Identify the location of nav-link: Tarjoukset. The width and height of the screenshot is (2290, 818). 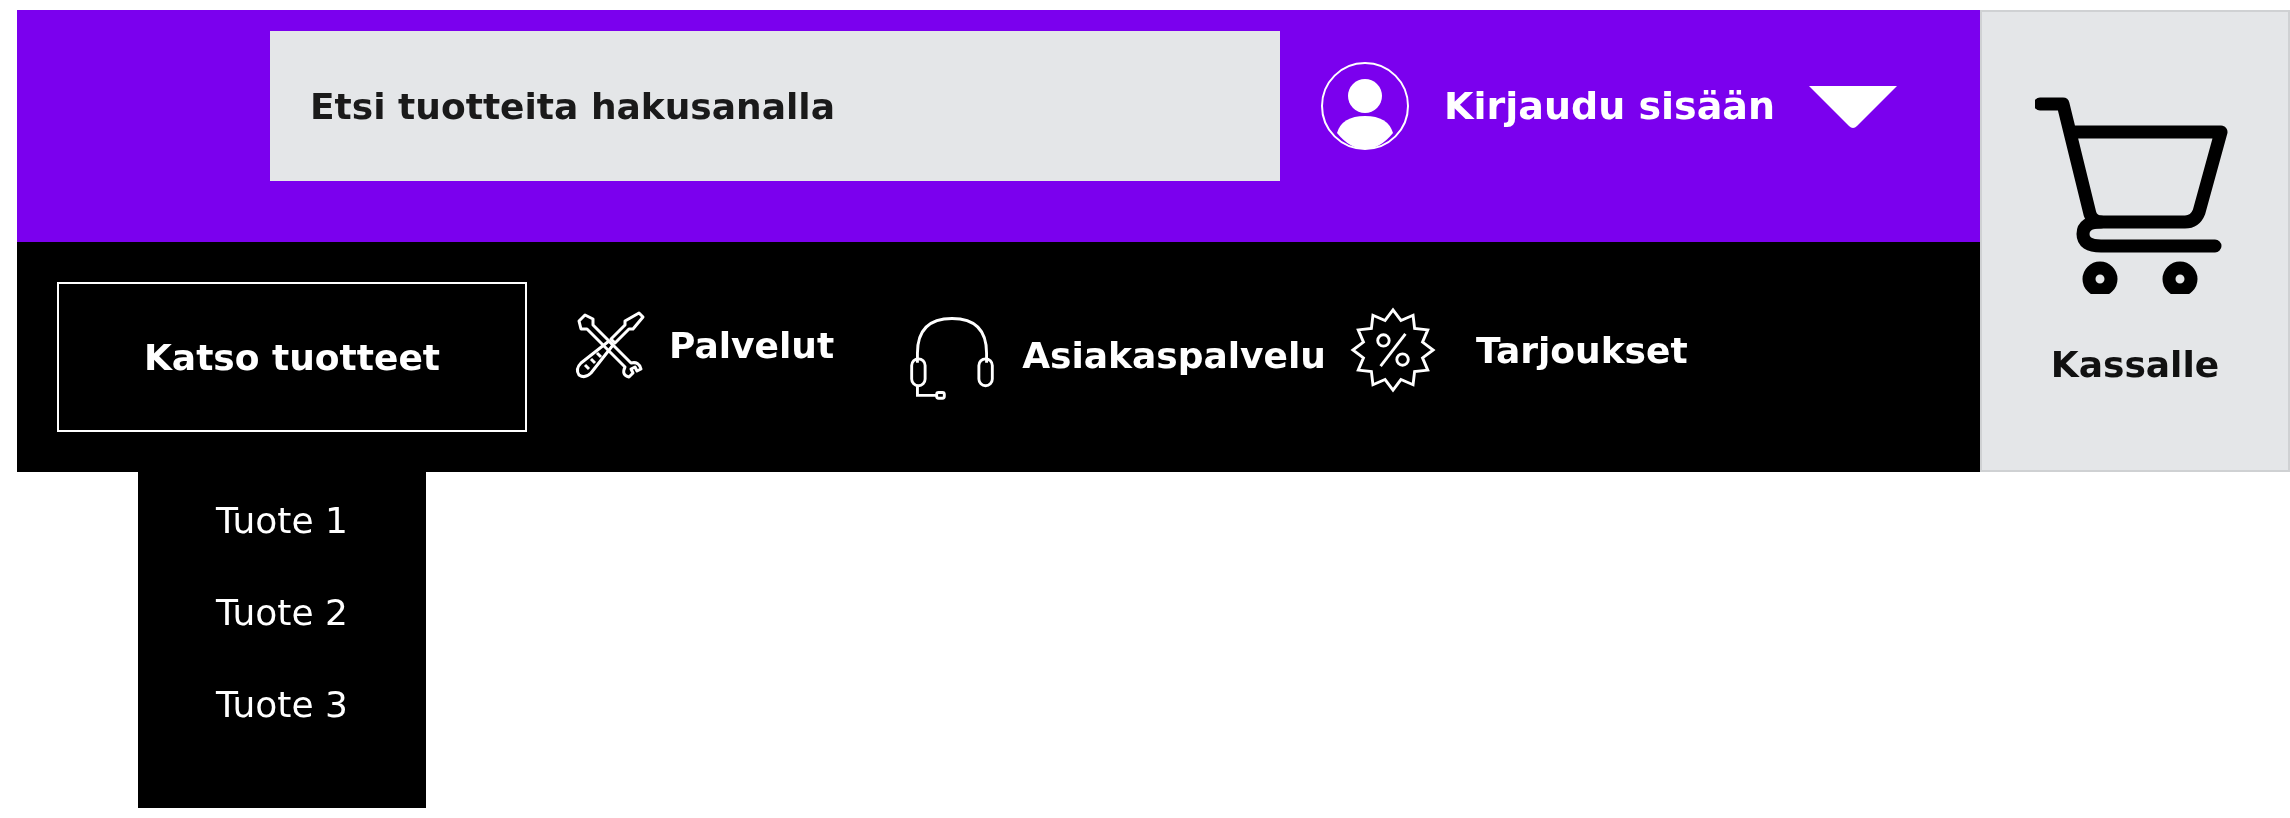
(1581, 350).